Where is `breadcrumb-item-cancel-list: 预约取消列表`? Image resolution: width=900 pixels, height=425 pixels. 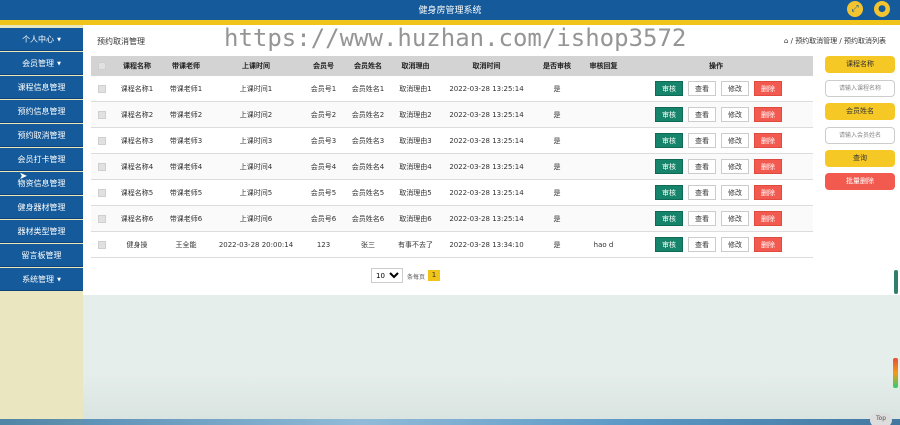 breadcrumb-item-cancel-list: 预约取消列表 is located at coordinates (865, 41).